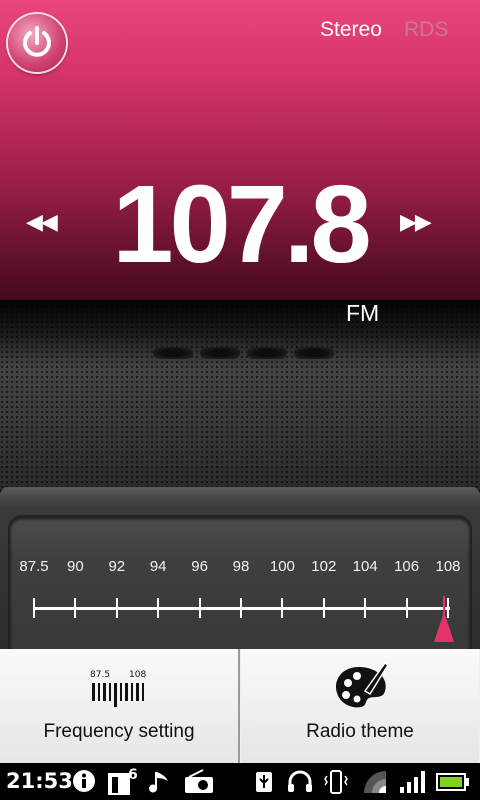 This screenshot has width=480, height=800. What do you see at coordinates (158, 782) in the screenshot?
I see `music-note-icon` at bounding box center [158, 782].